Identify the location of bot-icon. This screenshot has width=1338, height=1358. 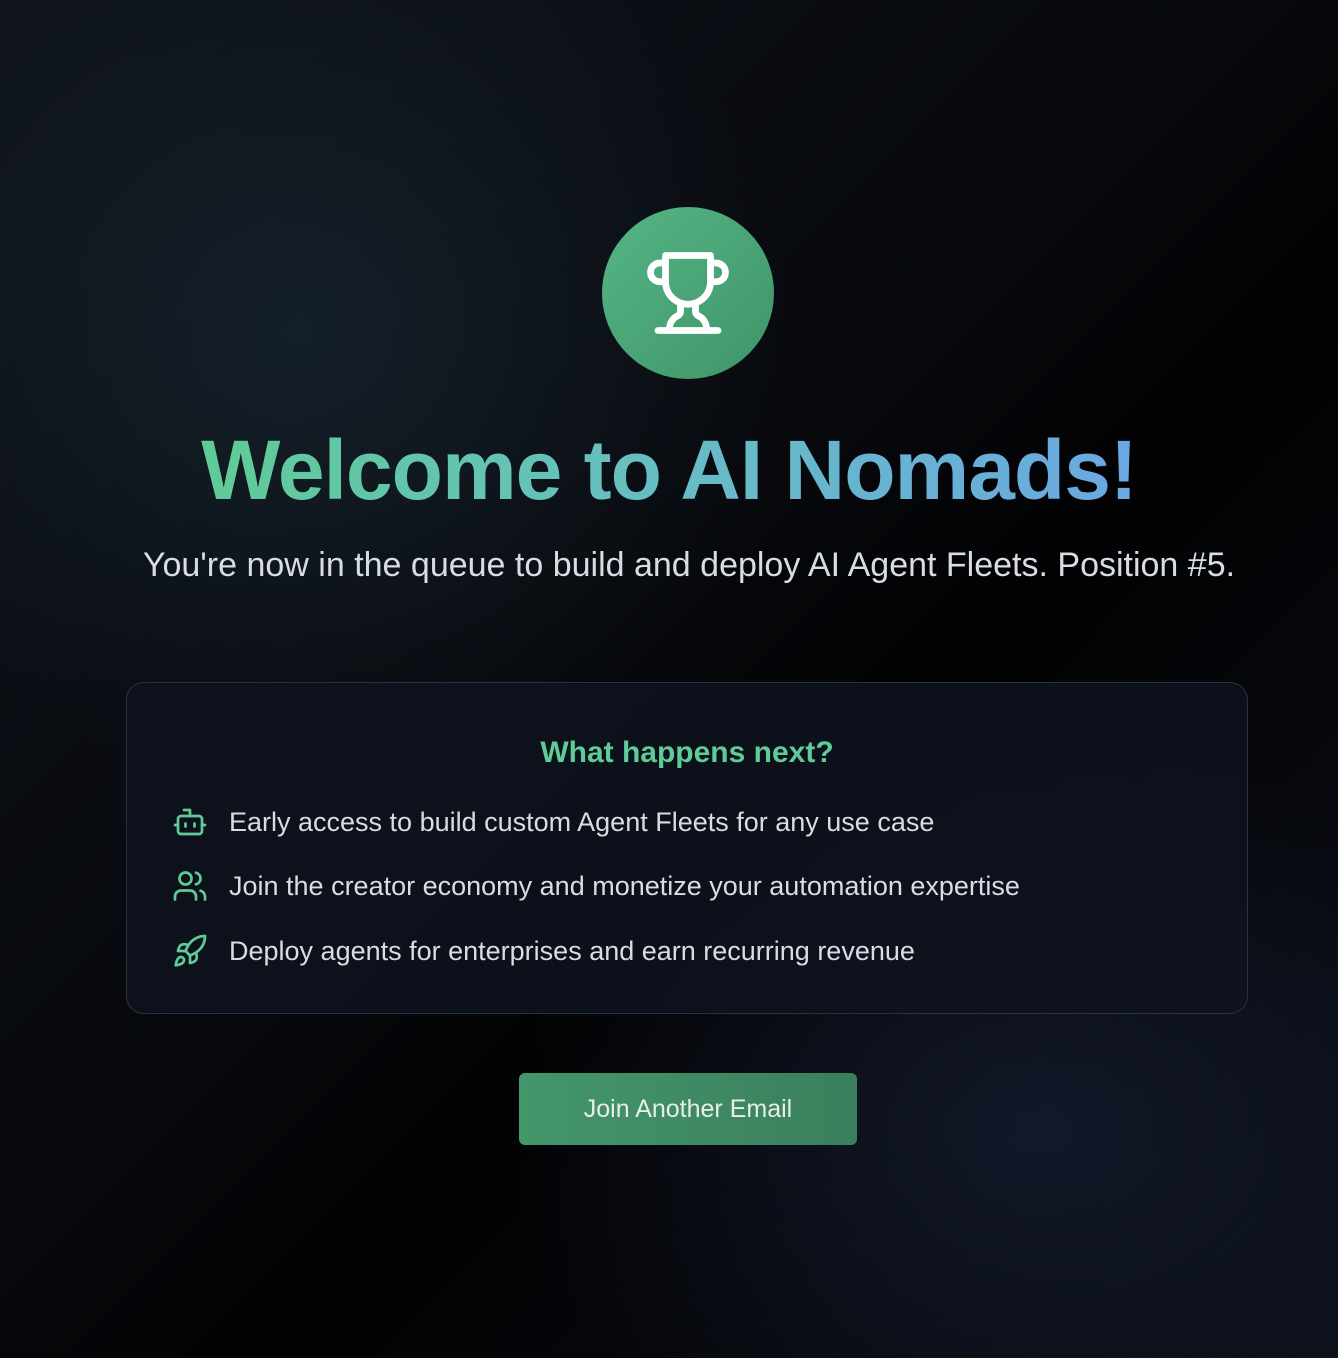
(190, 822).